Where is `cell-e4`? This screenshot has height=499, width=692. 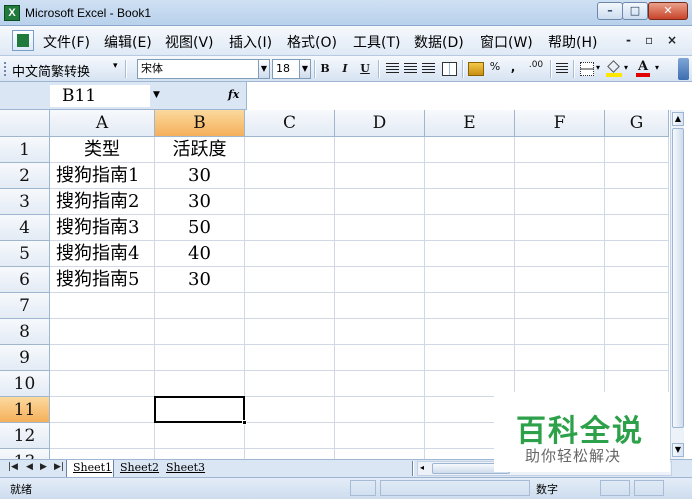
cell-e4 is located at coordinates (470, 228).